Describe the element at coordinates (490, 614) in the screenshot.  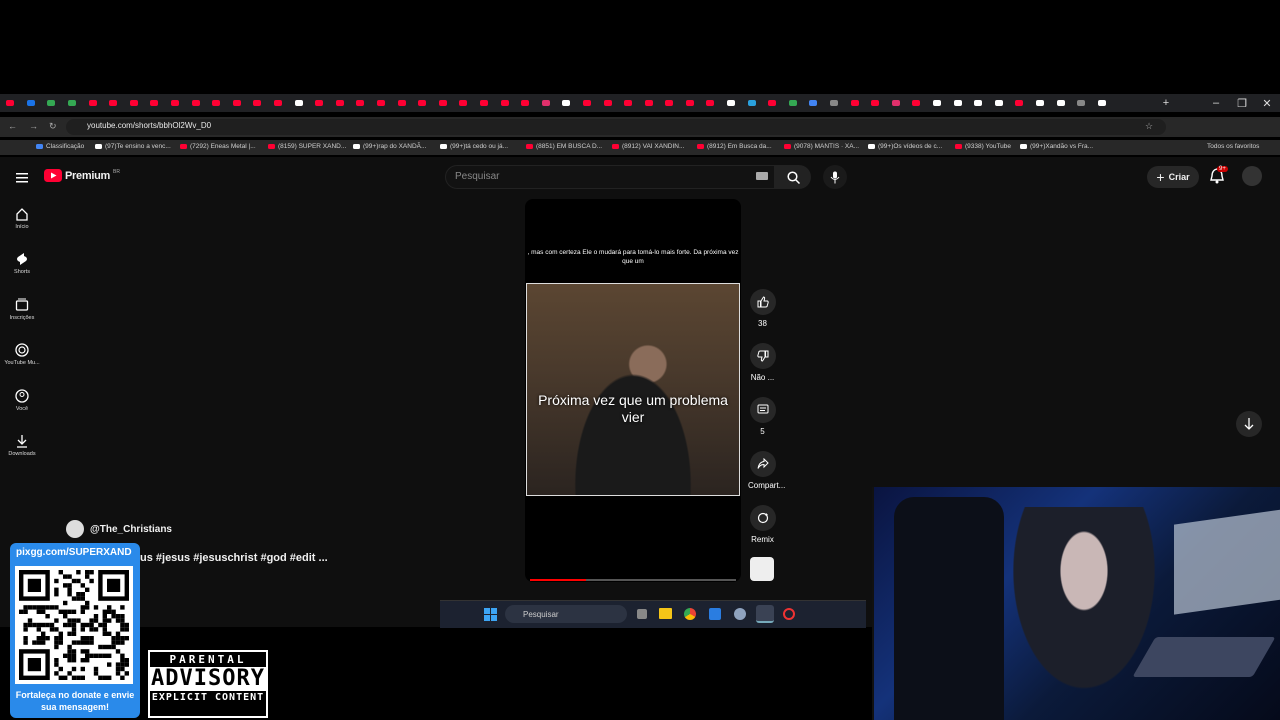
I see `windows-start-icon` at that location.